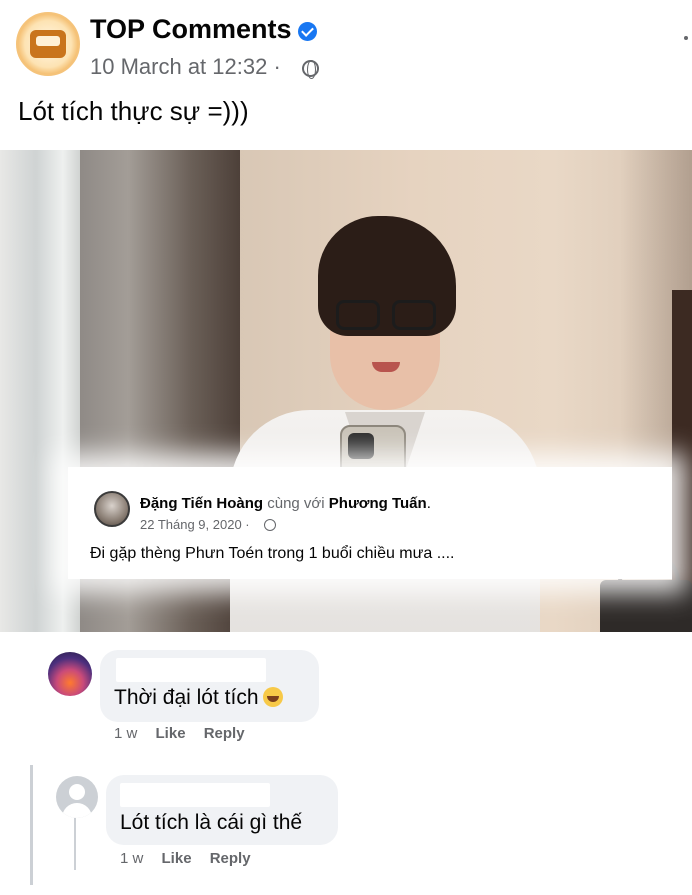 This screenshot has height=895, width=692. I want to click on comment-text: Lót tích là cái gì thế, so click(211, 822).